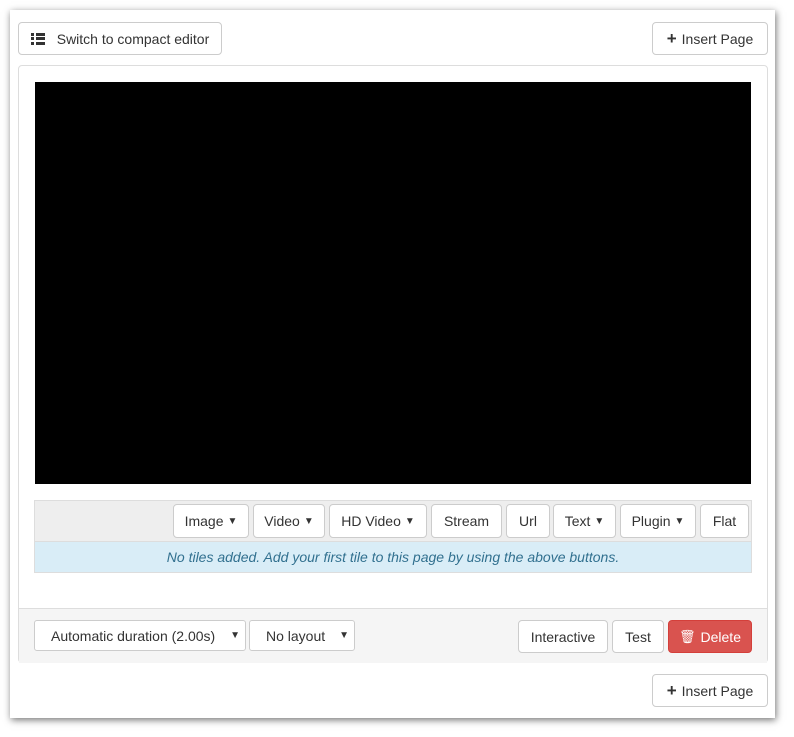  What do you see at coordinates (204, 521) in the screenshot?
I see `image-tile-label: Image` at bounding box center [204, 521].